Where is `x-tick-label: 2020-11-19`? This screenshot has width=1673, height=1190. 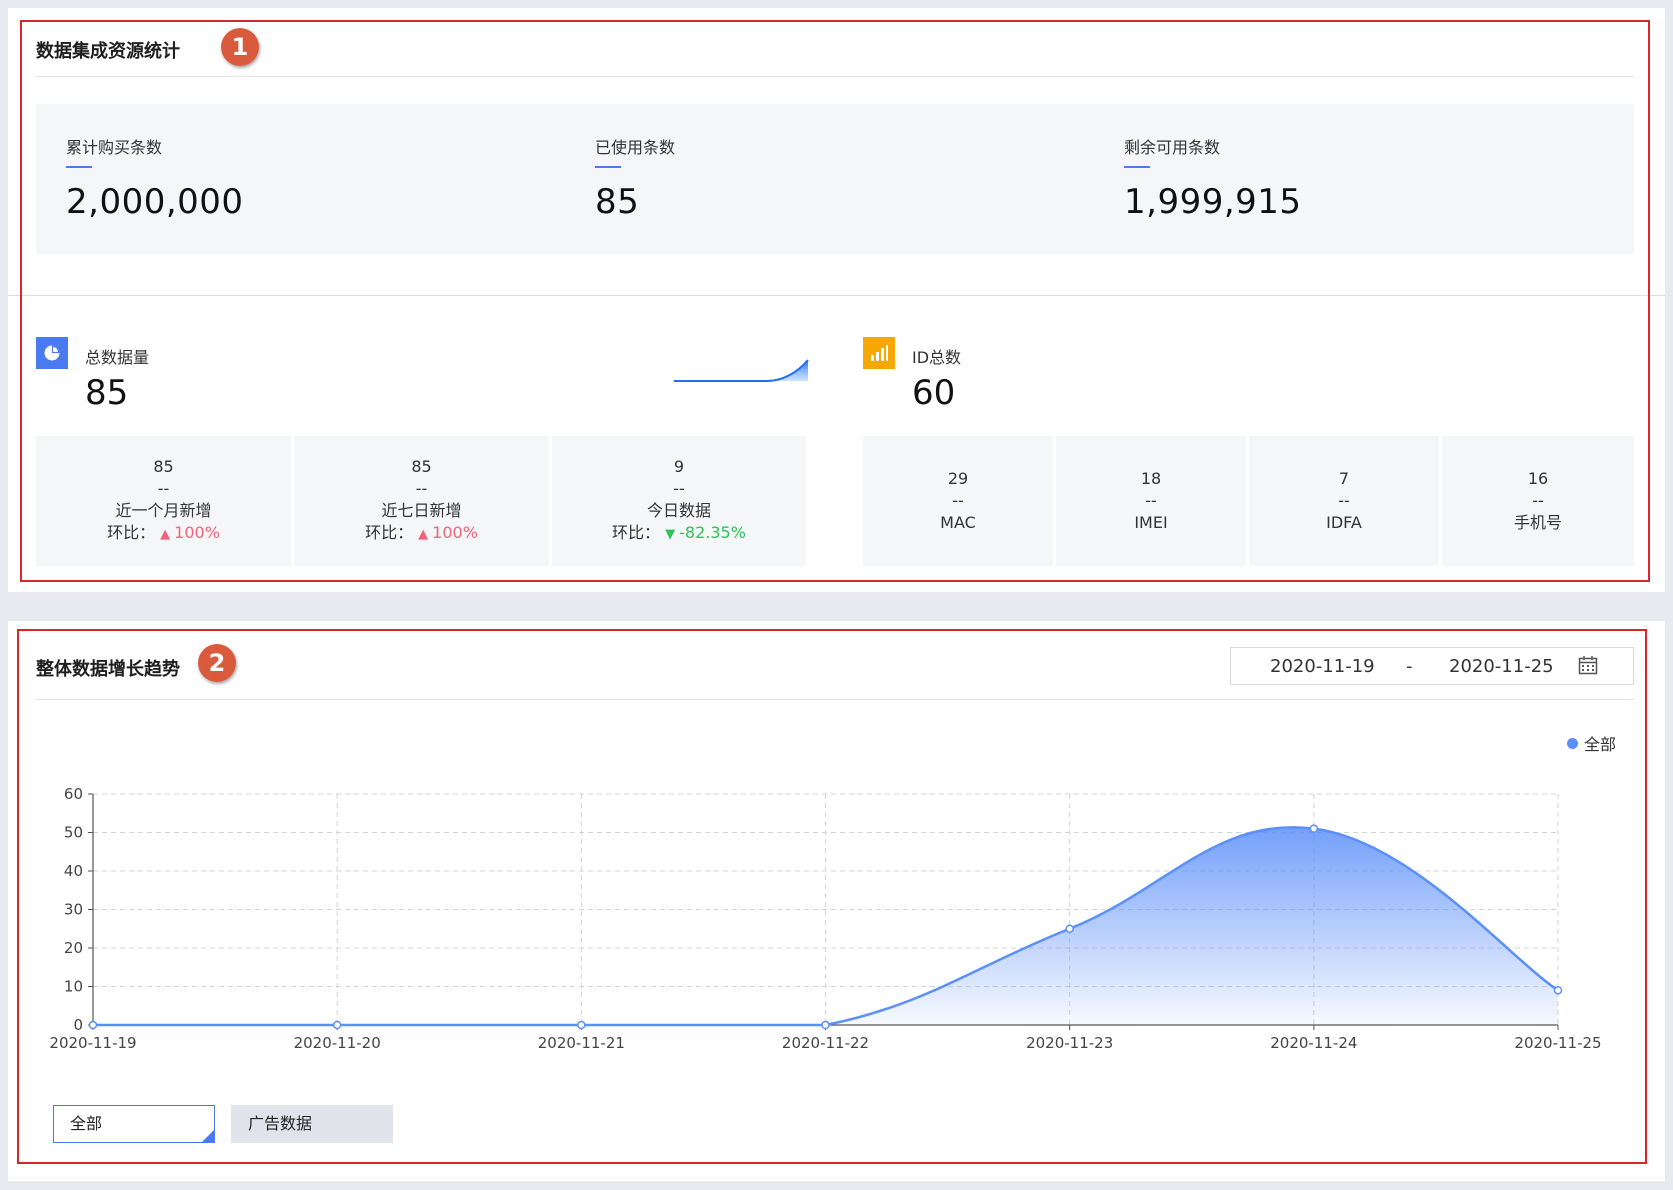
x-tick-label: 2020-11-19 is located at coordinates (92, 1043).